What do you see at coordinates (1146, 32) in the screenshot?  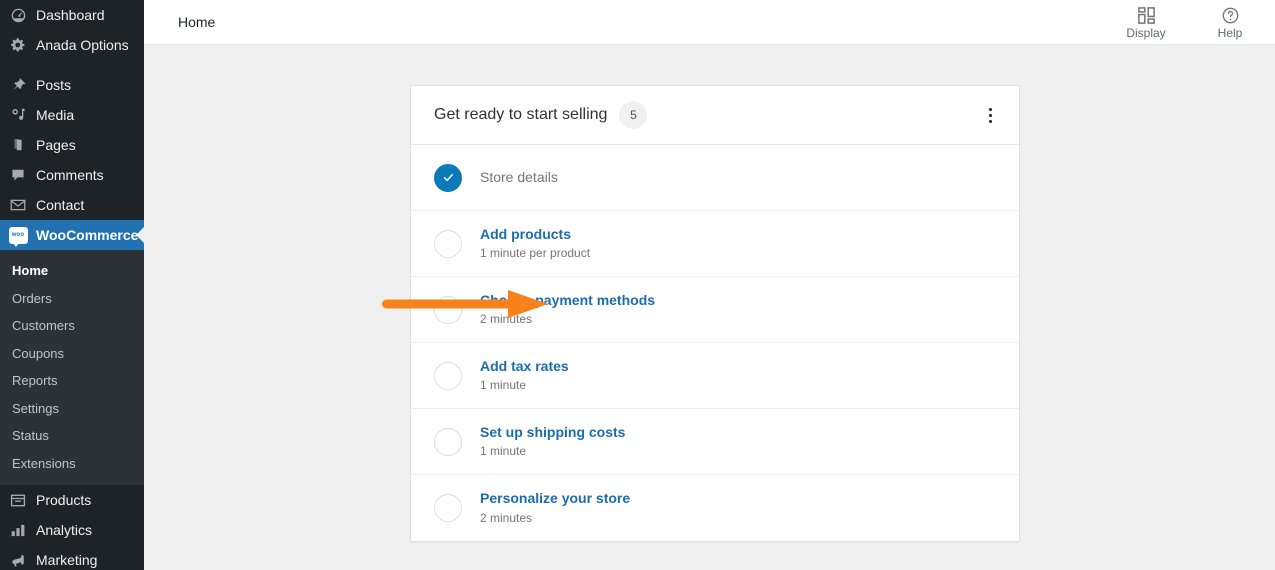 I see `display-button-label: Display` at bounding box center [1146, 32].